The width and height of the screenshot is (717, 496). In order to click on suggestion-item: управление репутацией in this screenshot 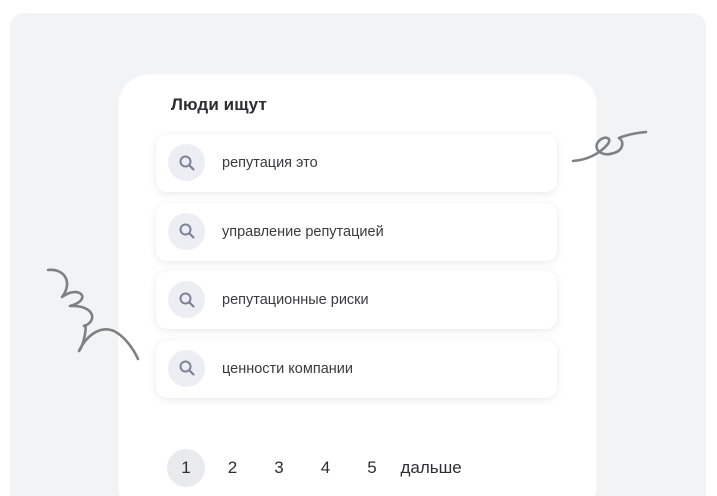, I will do `click(356, 231)`.